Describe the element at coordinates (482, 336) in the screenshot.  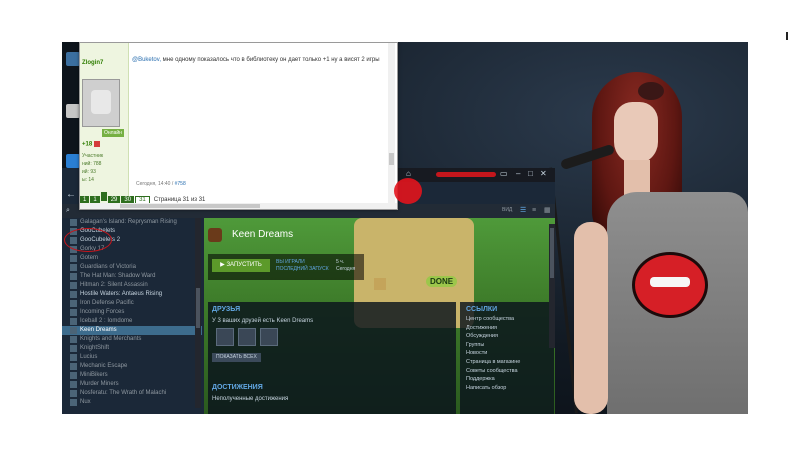
I see `link-item: Обсуждения` at that location.